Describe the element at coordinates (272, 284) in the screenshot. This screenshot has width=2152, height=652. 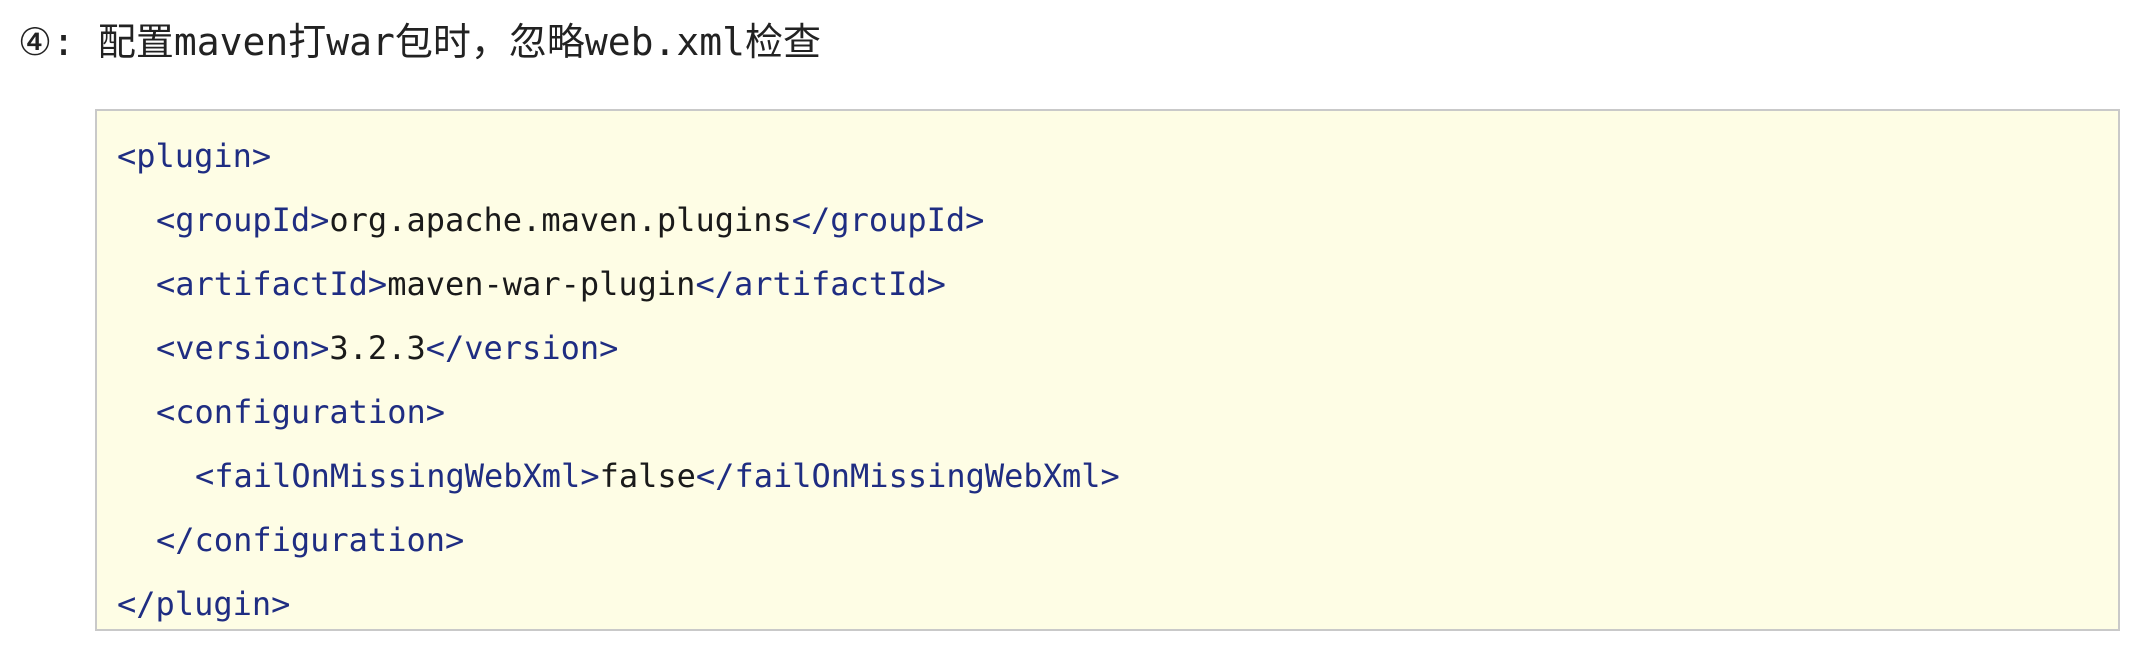
I see `xml-tag-open: <artifactId>` at that location.